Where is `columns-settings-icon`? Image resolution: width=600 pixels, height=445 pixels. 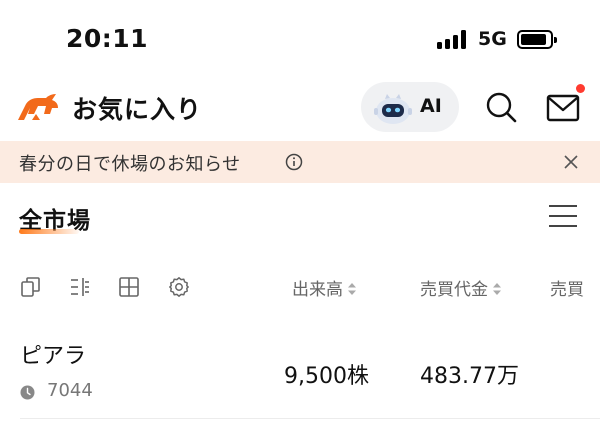 columns-settings-icon is located at coordinates (80, 287).